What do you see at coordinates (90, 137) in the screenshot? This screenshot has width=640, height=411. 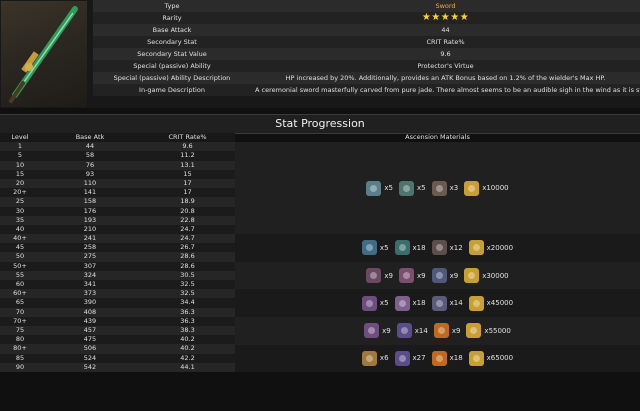 I see `base-atk-header: Base Atk` at bounding box center [90, 137].